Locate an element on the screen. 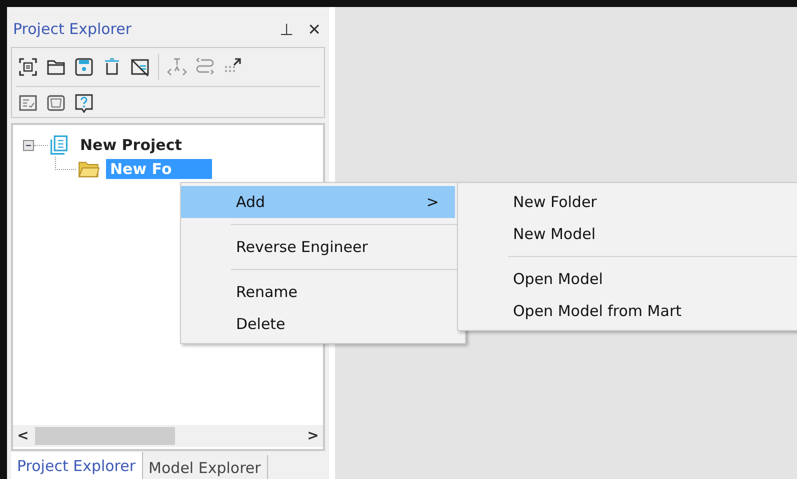 Image resolution: width=797 pixels, height=479 pixels. save-icon is located at coordinates (84, 67).